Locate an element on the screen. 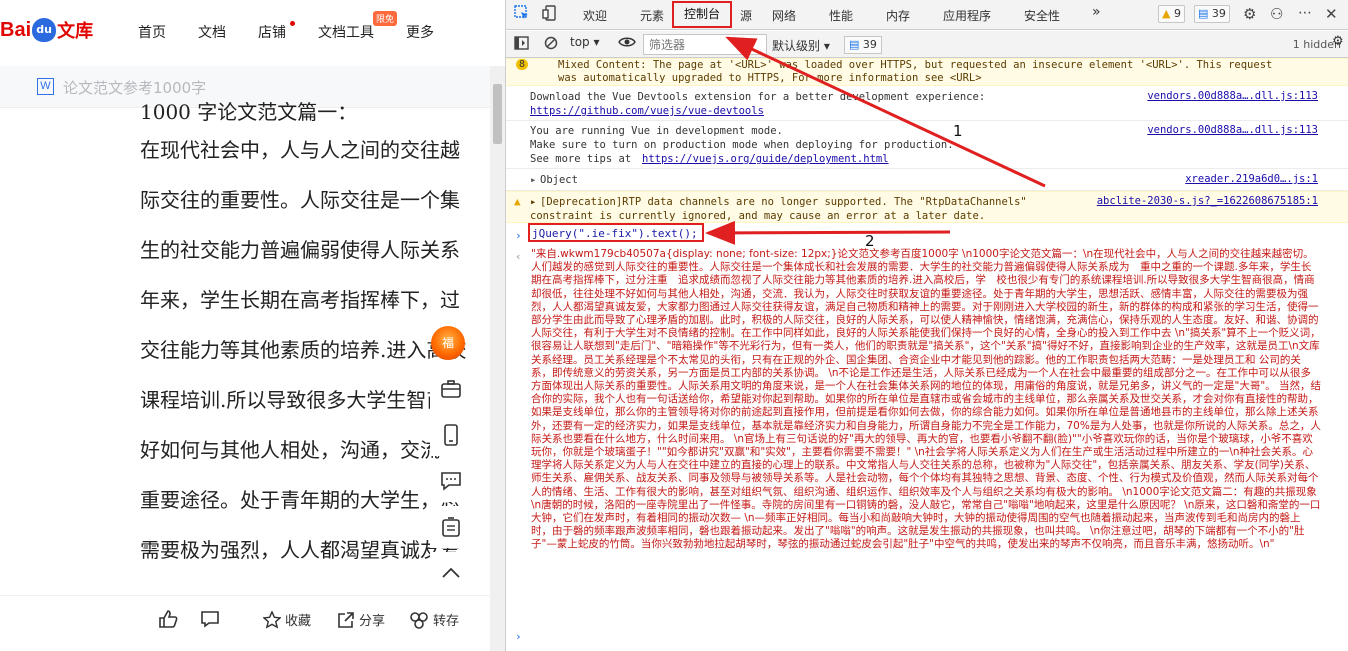  warning-count: 9 is located at coordinates (1177, 13).